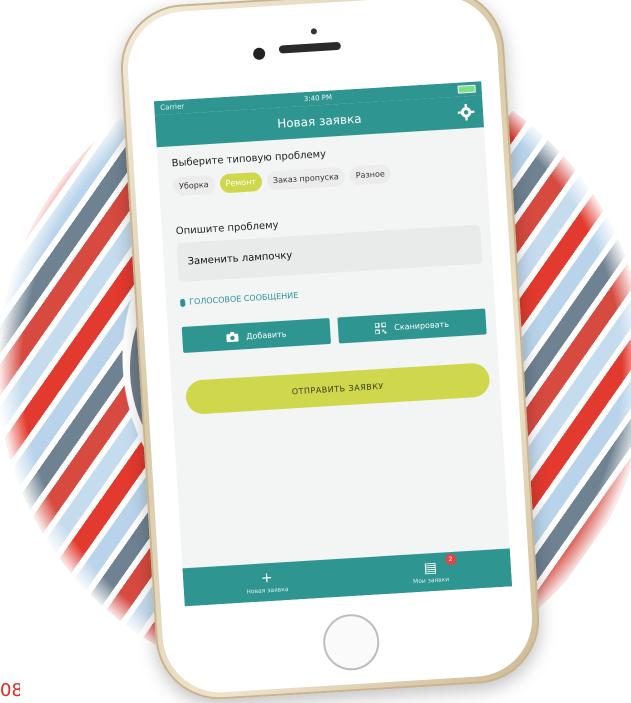 The height and width of the screenshot is (703, 631). Describe the element at coordinates (243, 298) in the screenshot. I see `voice-message-label: ГОЛОСОВОЕ СООБЩЕНИЕ` at that location.